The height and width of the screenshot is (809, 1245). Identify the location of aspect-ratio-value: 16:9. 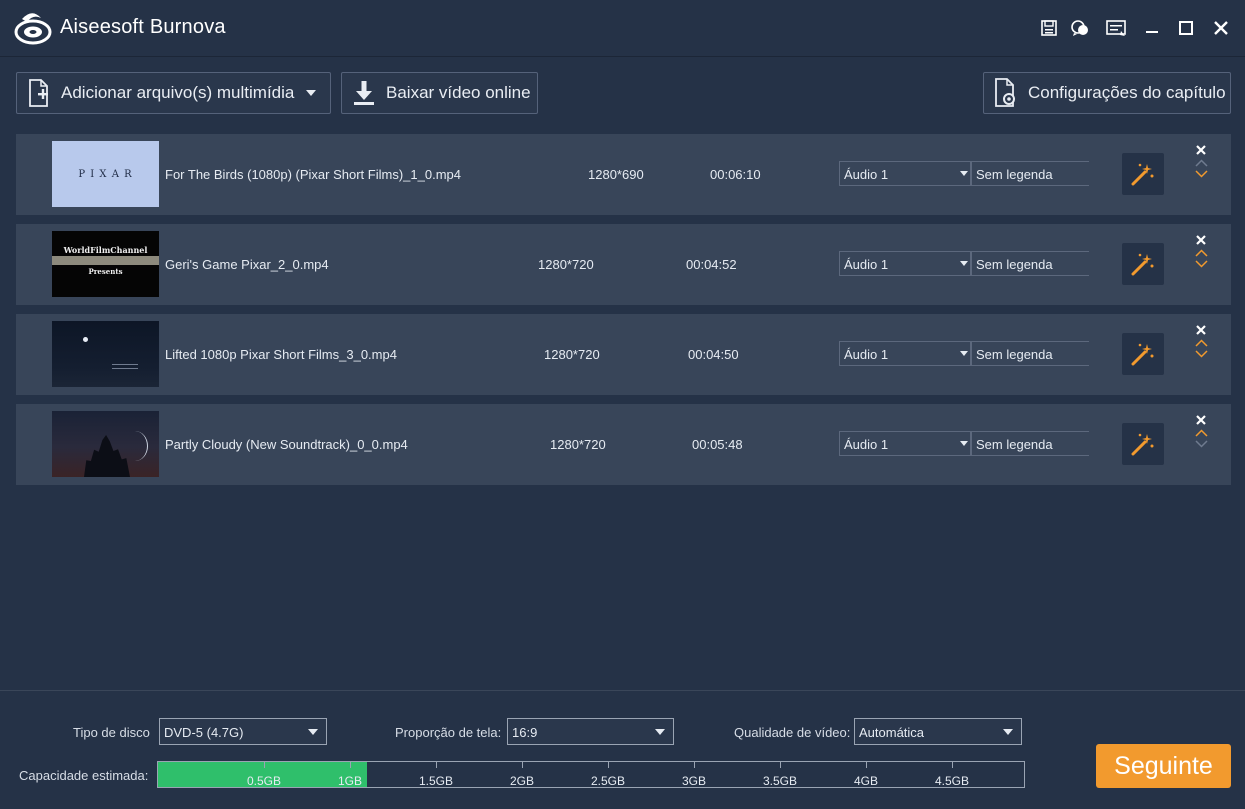
(525, 732).